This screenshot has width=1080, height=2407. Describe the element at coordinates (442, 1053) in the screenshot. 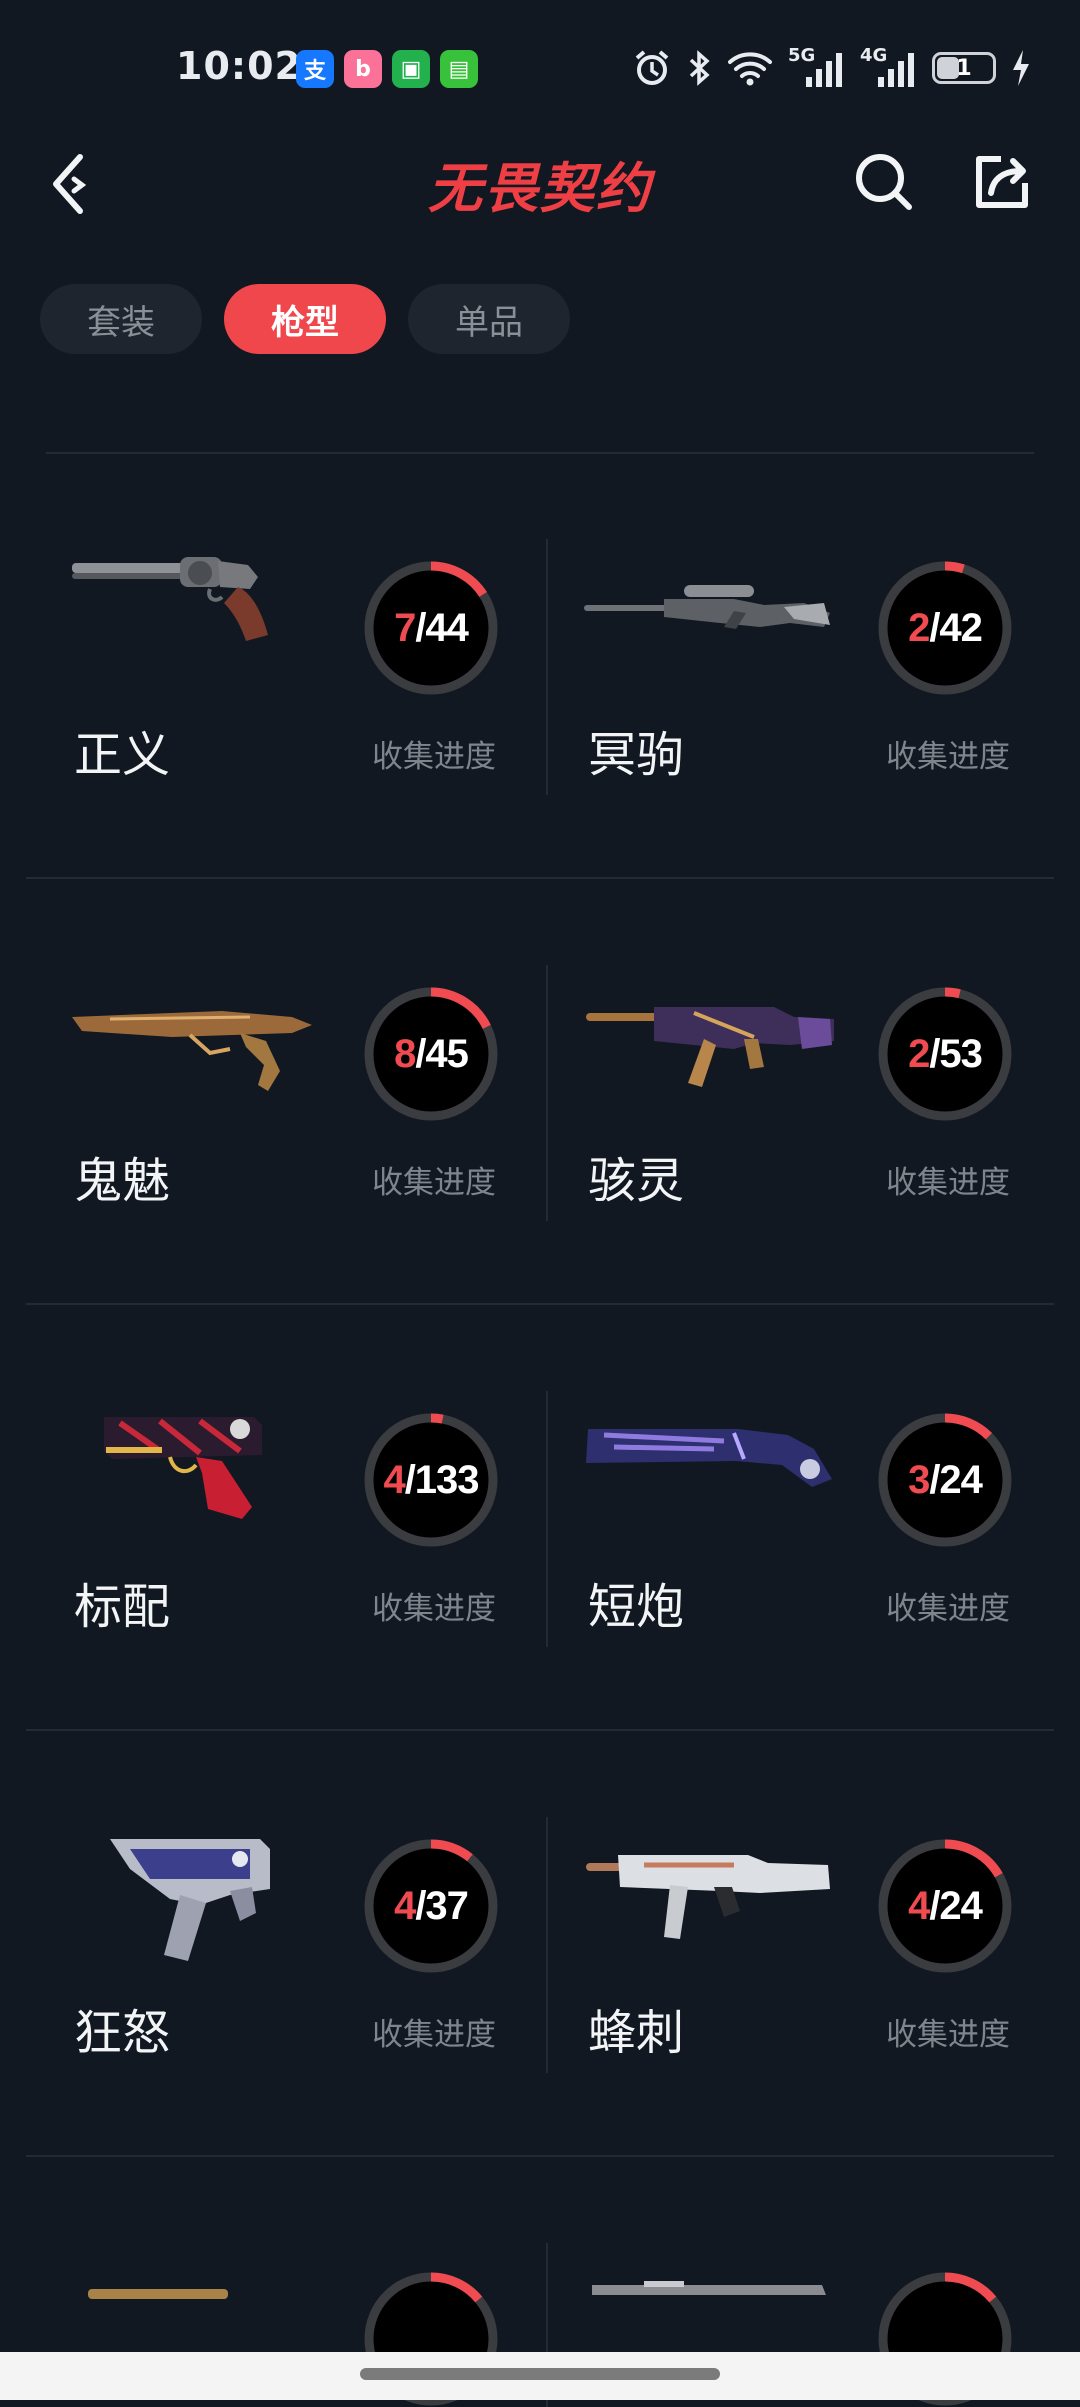

I see `total-count: /45` at that location.